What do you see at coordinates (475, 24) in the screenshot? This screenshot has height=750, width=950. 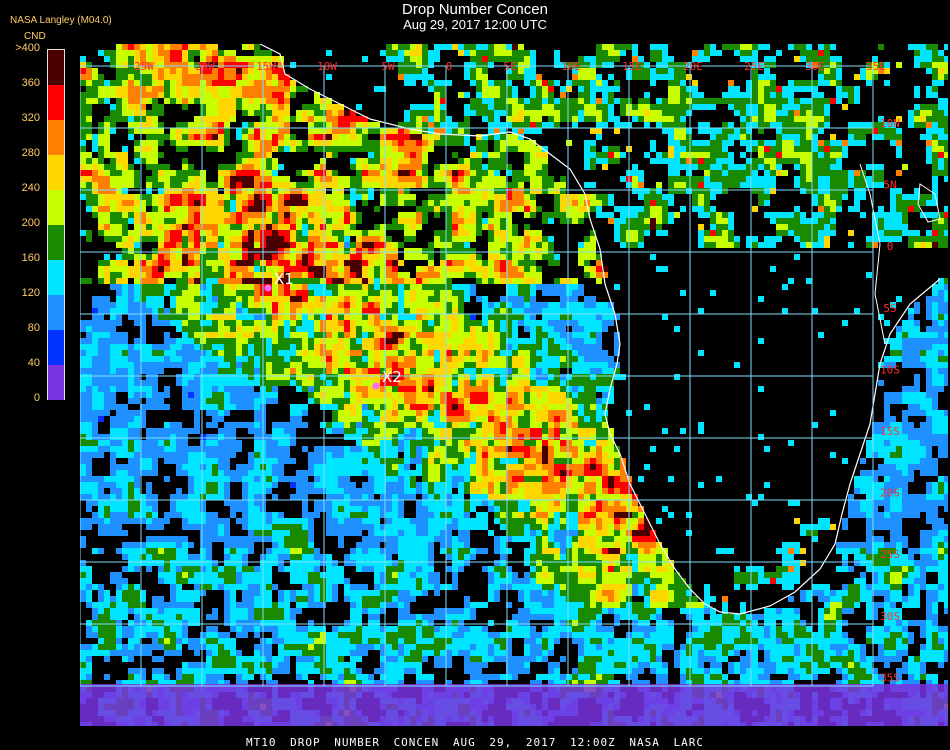 I see `page-subtitle: Aug 29, 2017 12:00 UTC` at bounding box center [475, 24].